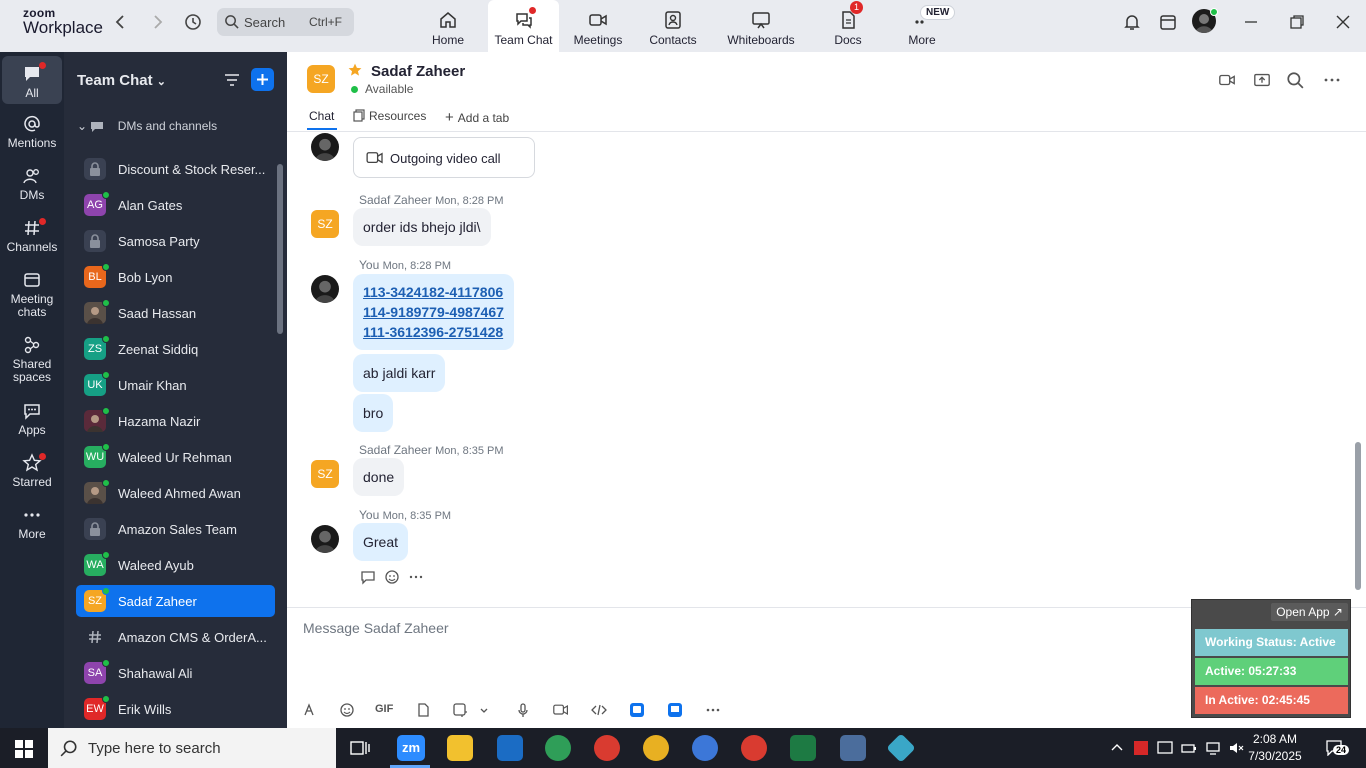  I want to click on message-bubble: Great, so click(381, 542).